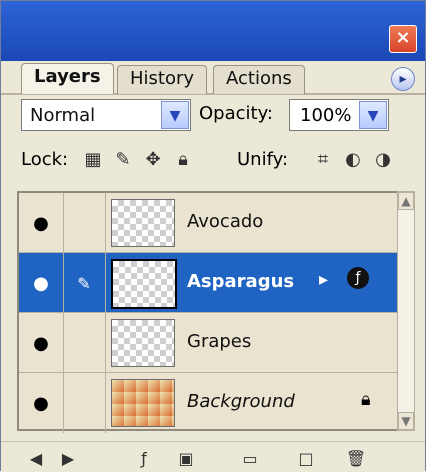 This screenshot has height=472, width=426. Describe the element at coordinates (241, 281) in the screenshot. I see `layer-name: Asparagus` at that location.